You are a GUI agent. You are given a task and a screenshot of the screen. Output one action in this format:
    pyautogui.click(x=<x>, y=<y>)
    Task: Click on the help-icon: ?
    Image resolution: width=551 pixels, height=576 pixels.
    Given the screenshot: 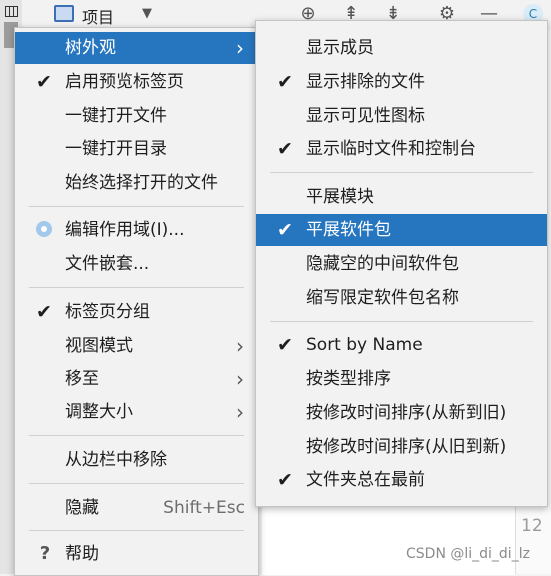 What is the action you would take?
    pyautogui.click(x=45, y=553)
    